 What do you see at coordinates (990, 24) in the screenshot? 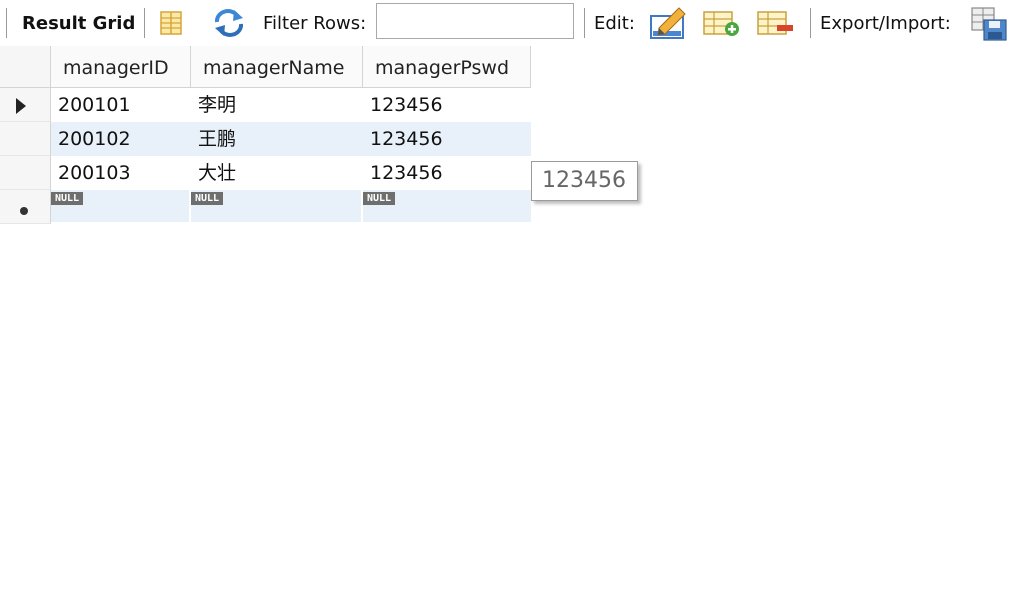
I see `export-save-icon` at bounding box center [990, 24].